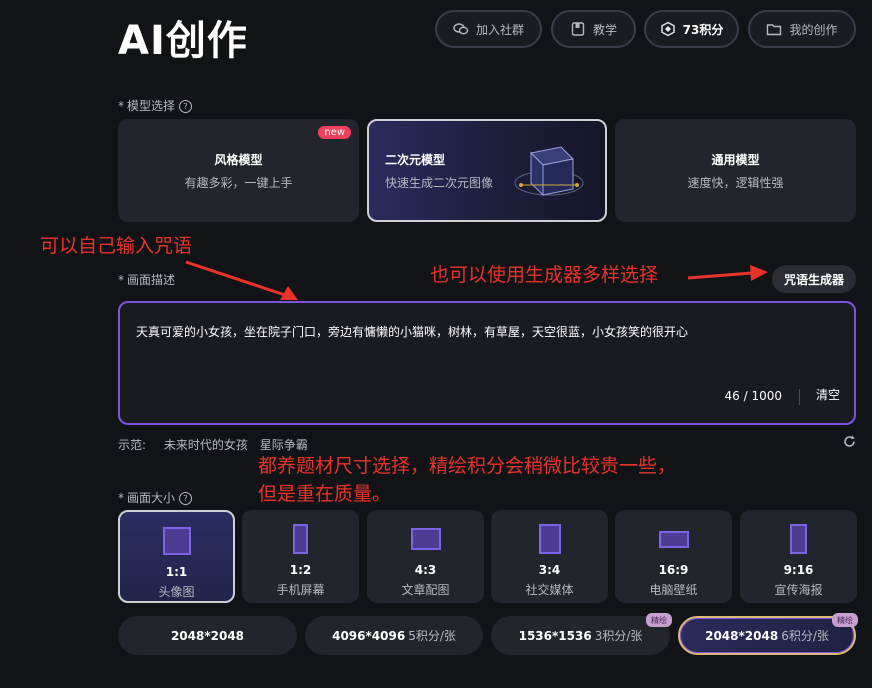 The height and width of the screenshot is (688, 872). Describe the element at coordinates (673, 539) in the screenshot. I see `ratio-wide-icon` at that location.